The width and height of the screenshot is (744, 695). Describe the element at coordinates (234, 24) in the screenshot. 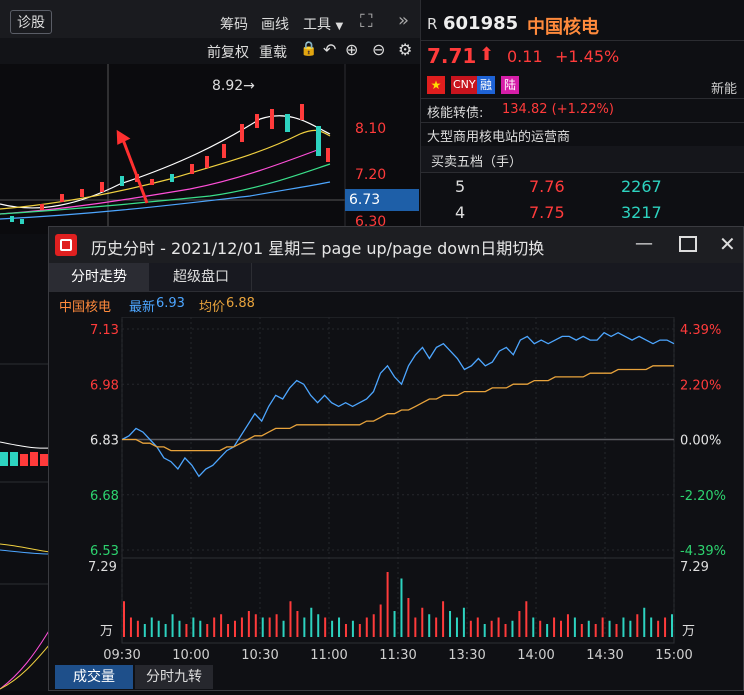

I see `chips-button: 筹码` at that location.